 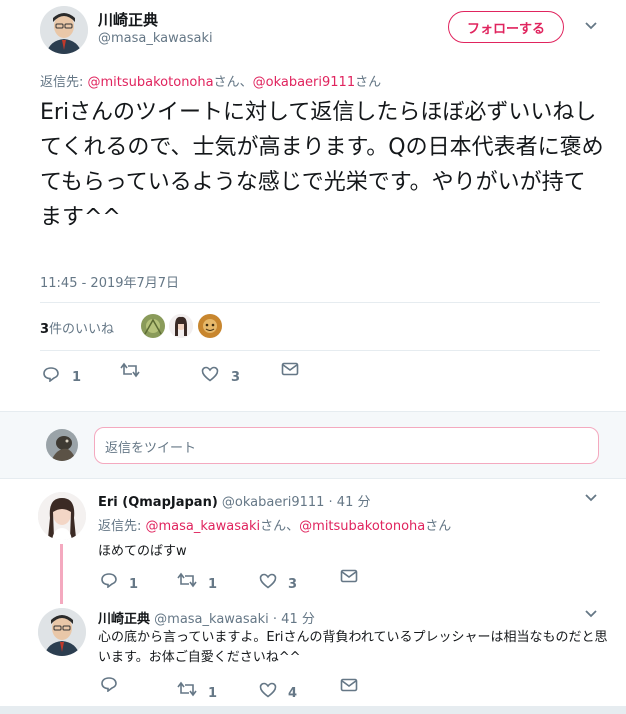 What do you see at coordinates (142, 551) in the screenshot?
I see `reply1-text: ほめてのばすw` at bounding box center [142, 551].